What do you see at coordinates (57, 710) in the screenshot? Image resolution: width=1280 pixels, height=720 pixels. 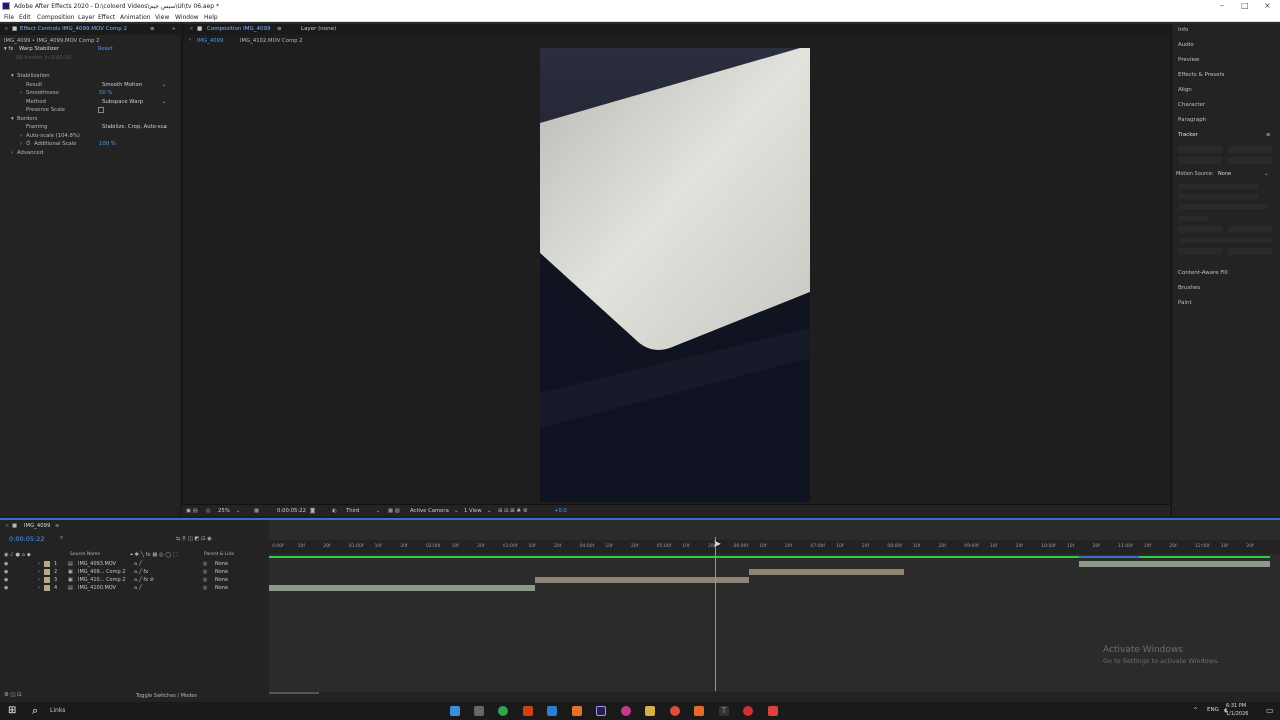 I see `taskbar-search-label: Links` at bounding box center [57, 710].